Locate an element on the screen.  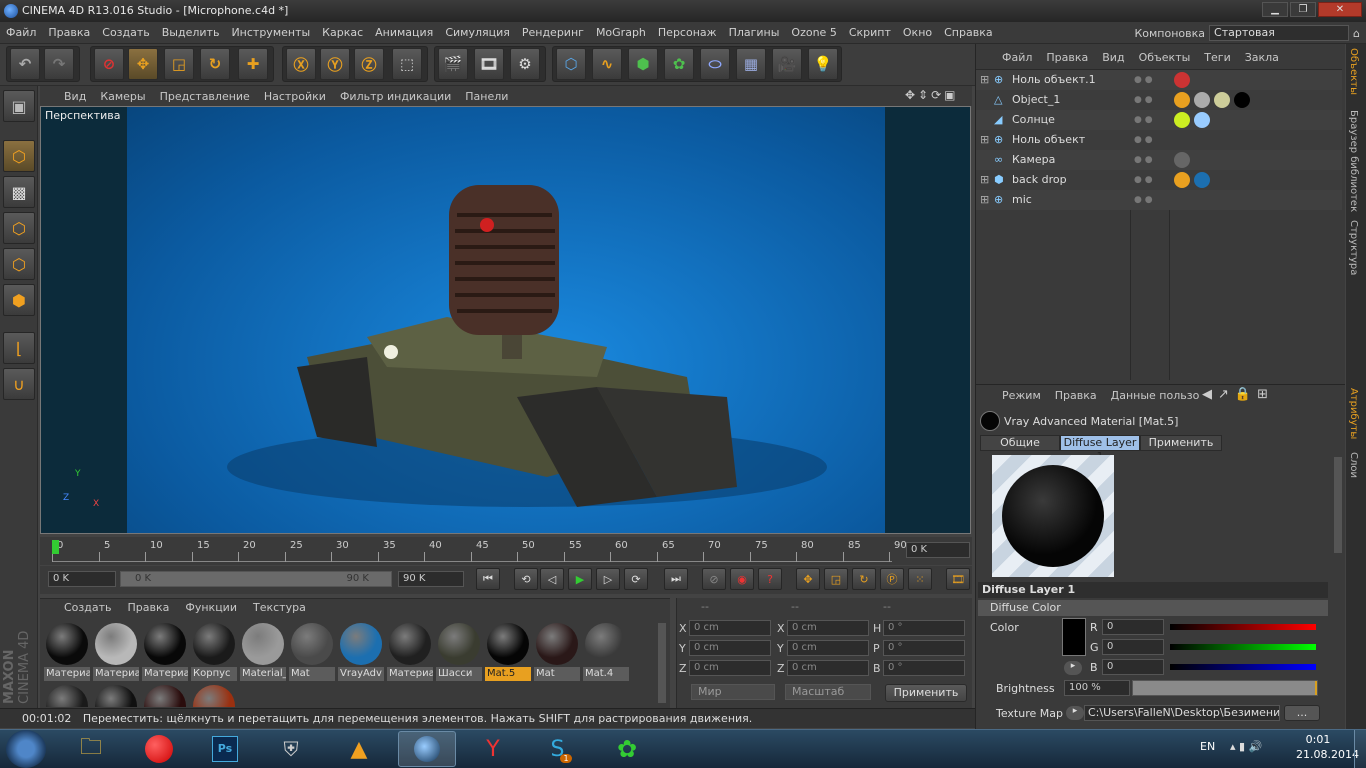
side-tab-structure: Структура is located at coordinates (1353, 247).